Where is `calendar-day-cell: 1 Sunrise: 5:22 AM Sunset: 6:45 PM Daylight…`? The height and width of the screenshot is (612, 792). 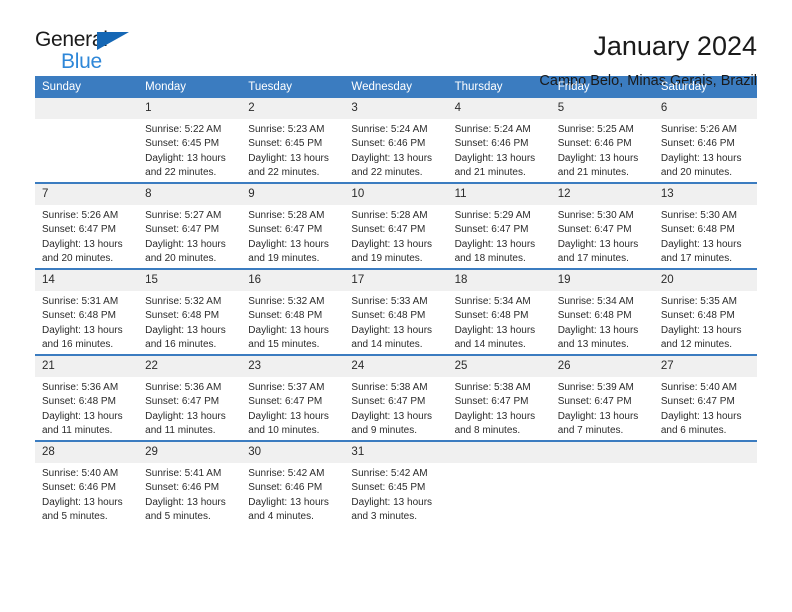 calendar-day-cell: 1 Sunrise: 5:22 AM Sunset: 6:45 PM Daylight… is located at coordinates (190, 140).